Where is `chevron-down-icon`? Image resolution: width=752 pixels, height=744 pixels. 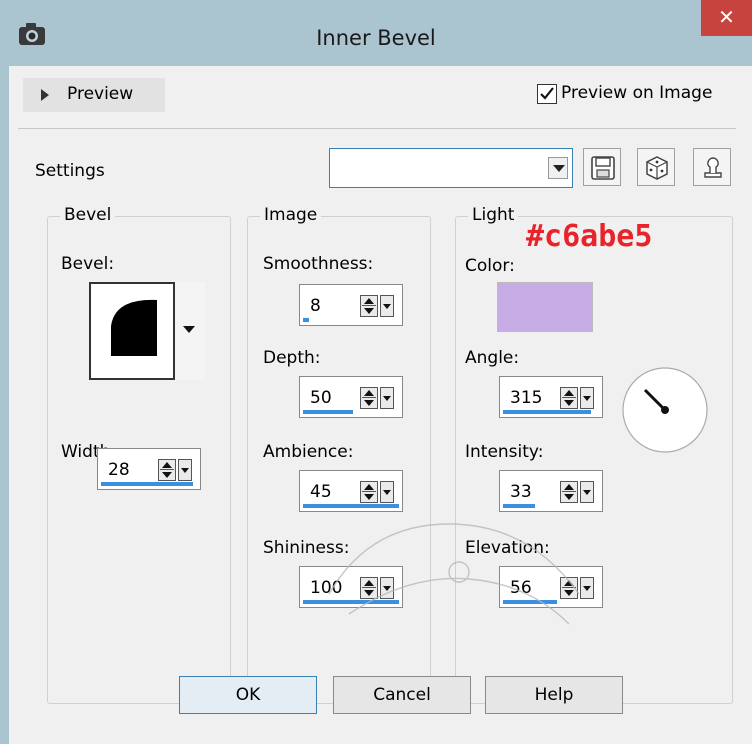 chevron-down-icon is located at coordinates (558, 168).